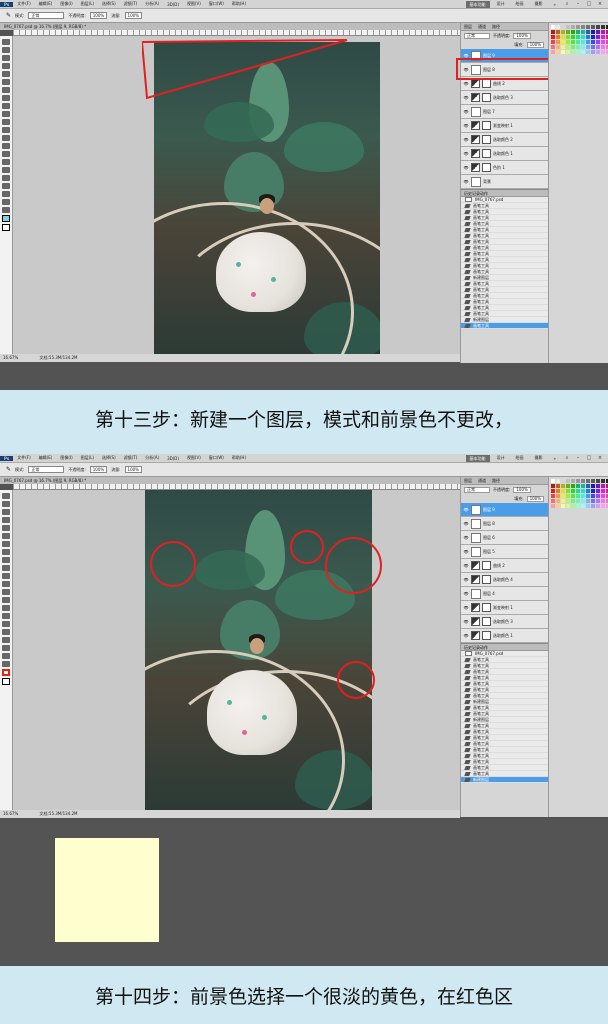 The width and height of the screenshot is (608, 1024). I want to click on move-tool-icon, so click(6, 42).